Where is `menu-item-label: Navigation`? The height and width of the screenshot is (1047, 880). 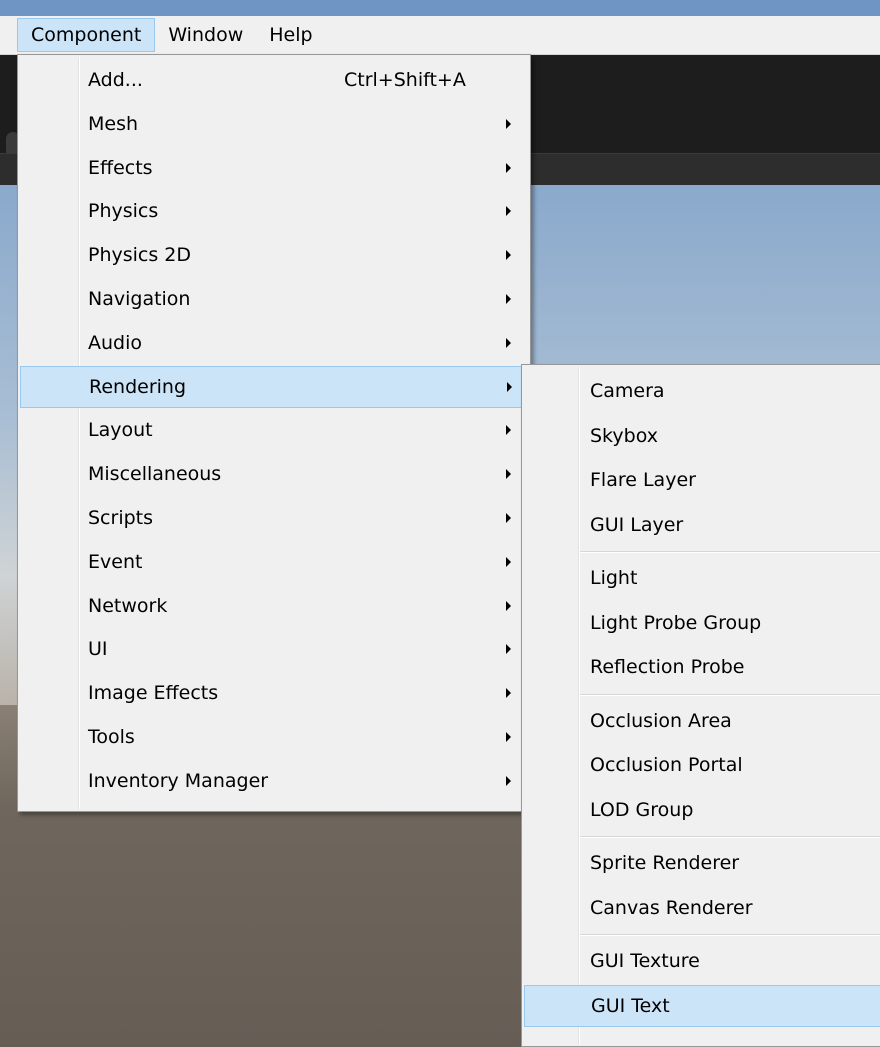
menu-item-label: Navigation is located at coordinates (139, 299).